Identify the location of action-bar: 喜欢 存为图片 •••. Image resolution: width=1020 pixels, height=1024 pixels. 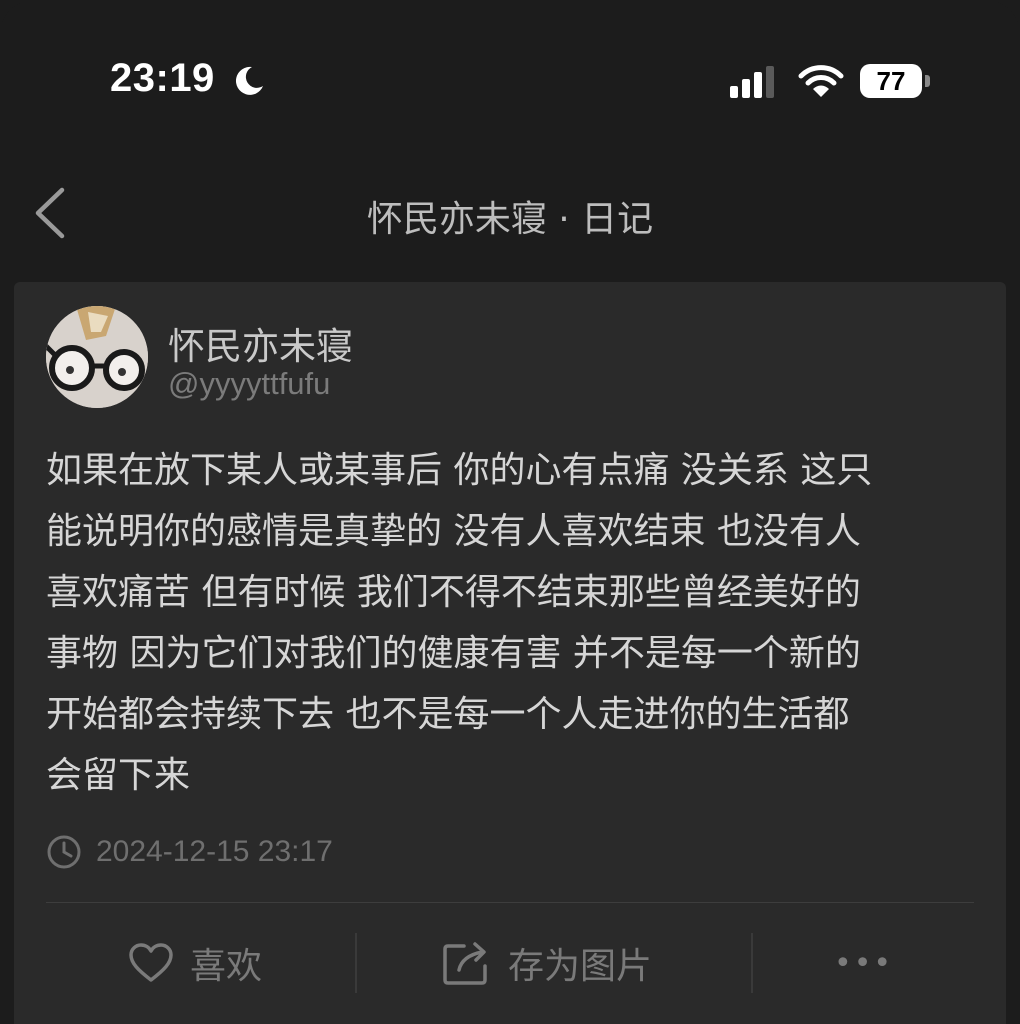
(510, 963).